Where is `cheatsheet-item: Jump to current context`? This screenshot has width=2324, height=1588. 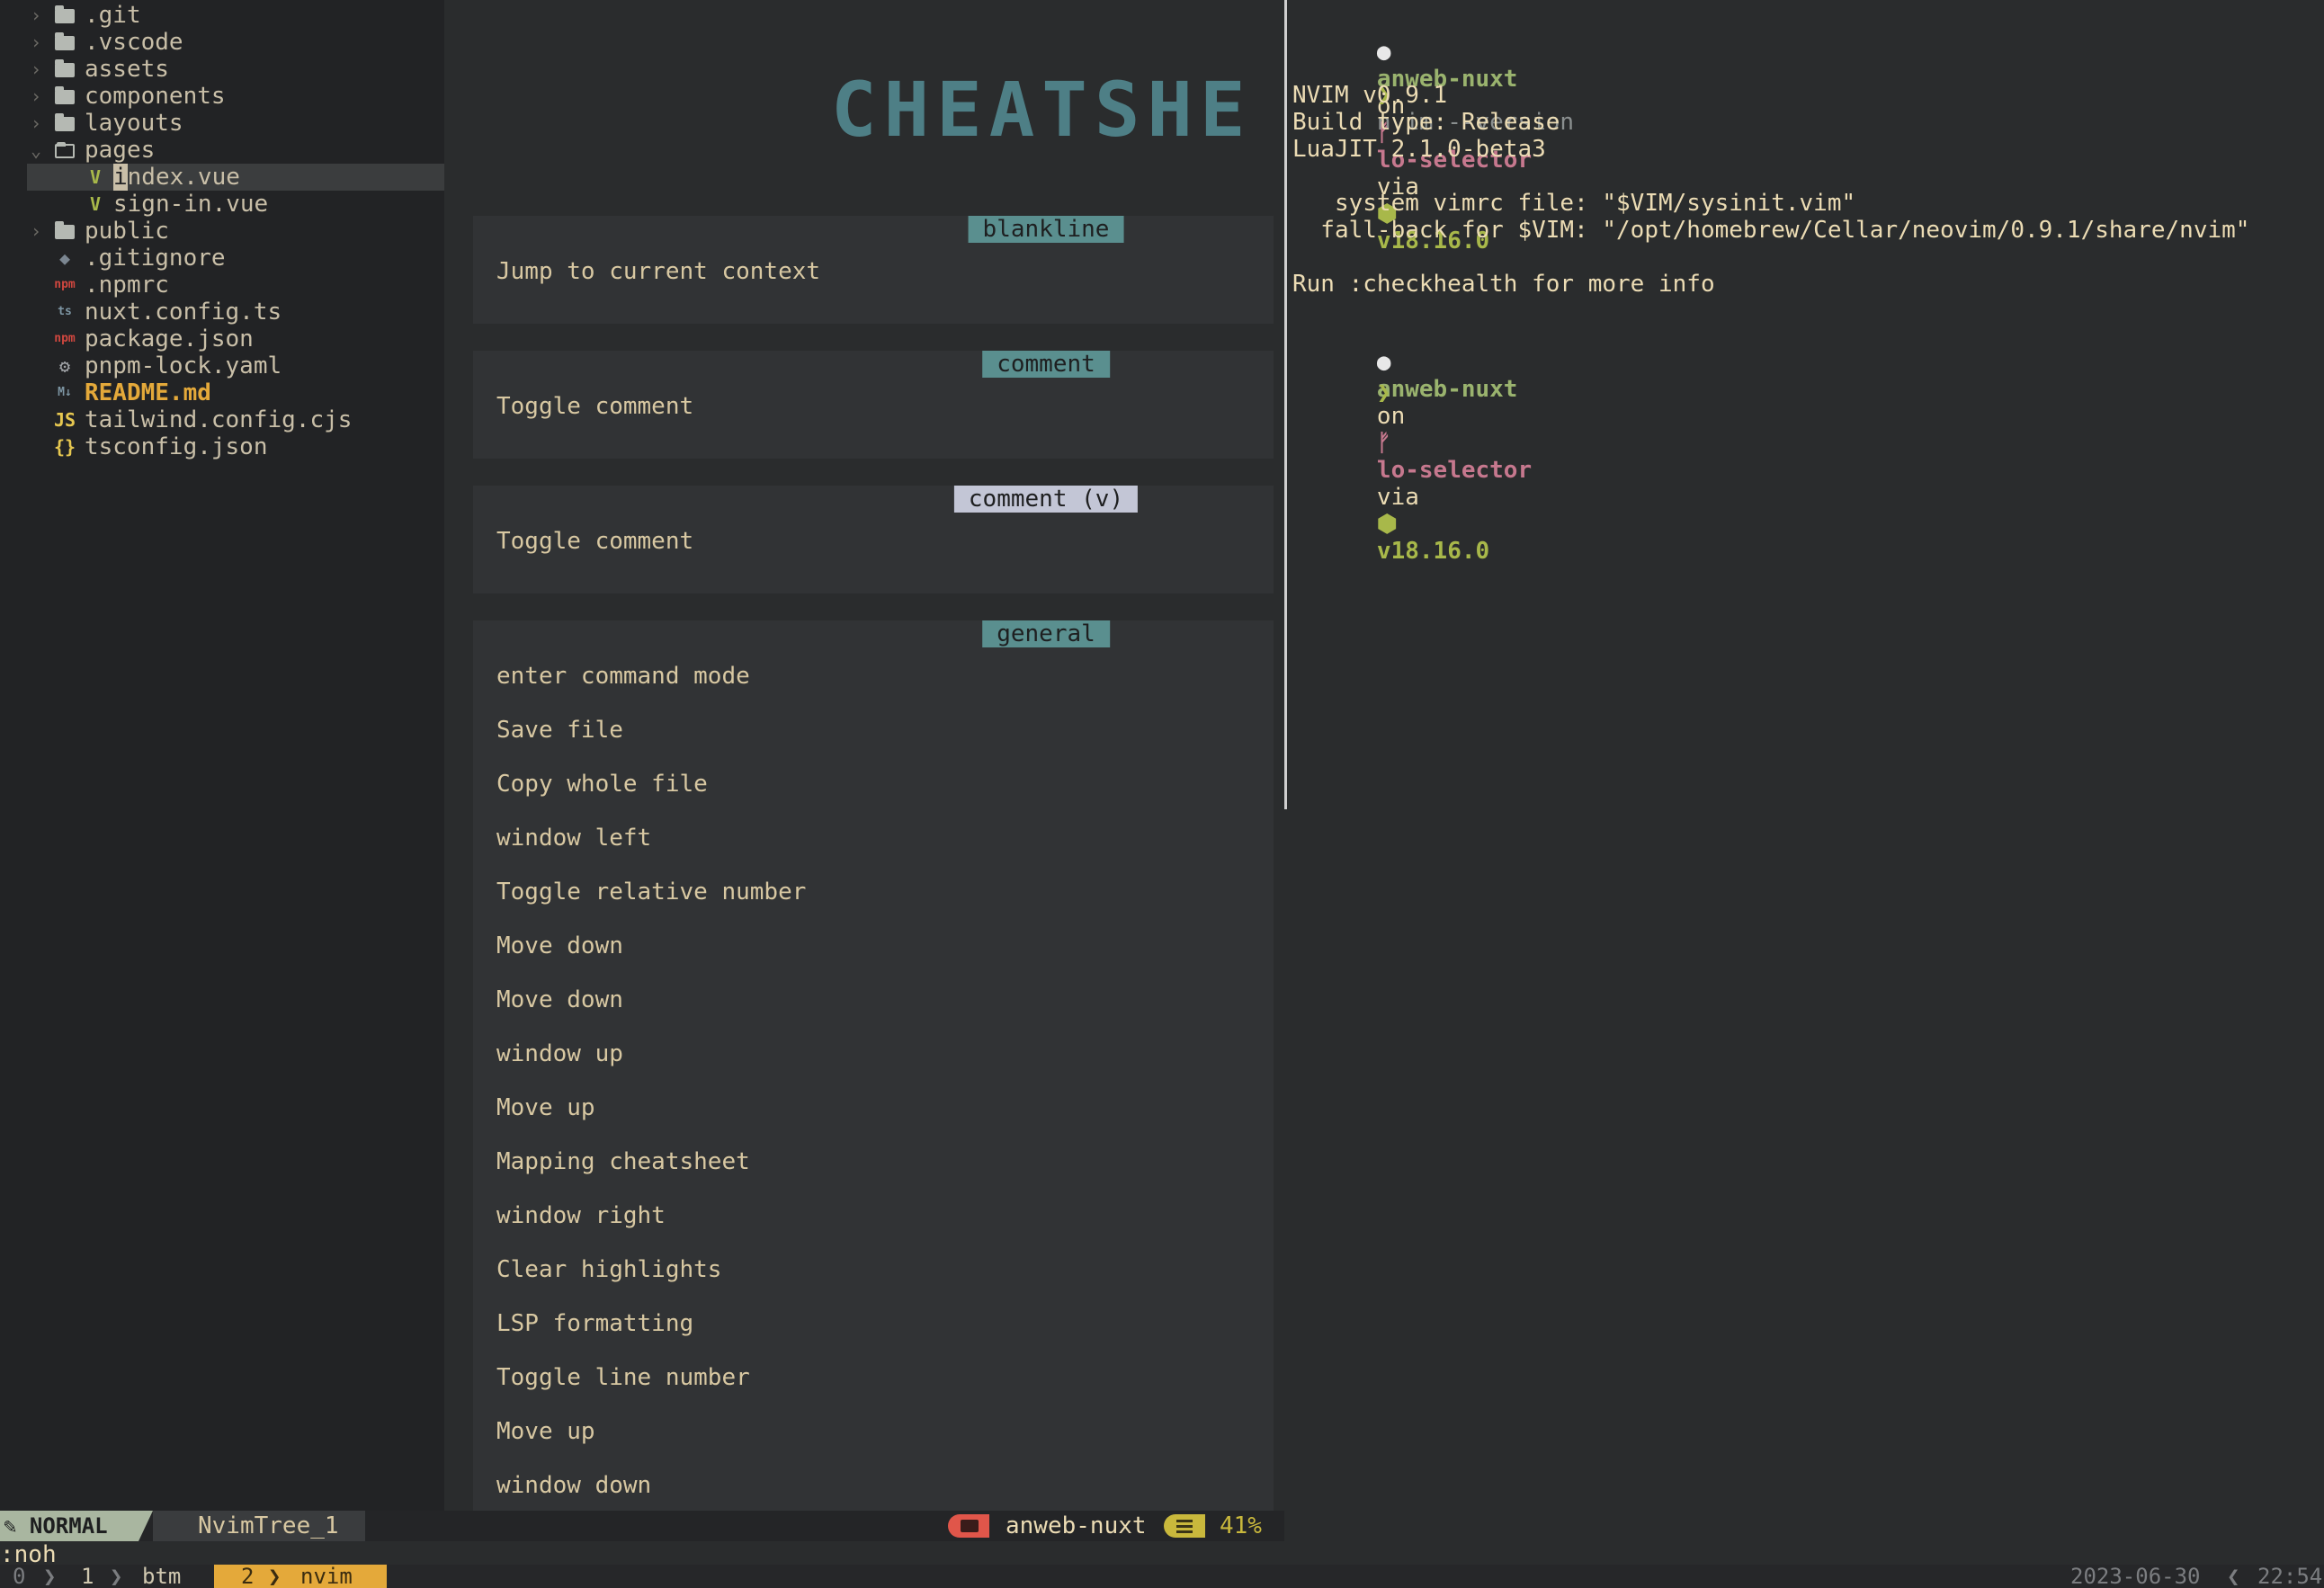
cheatsheet-item: Jump to current context is located at coordinates (658, 271).